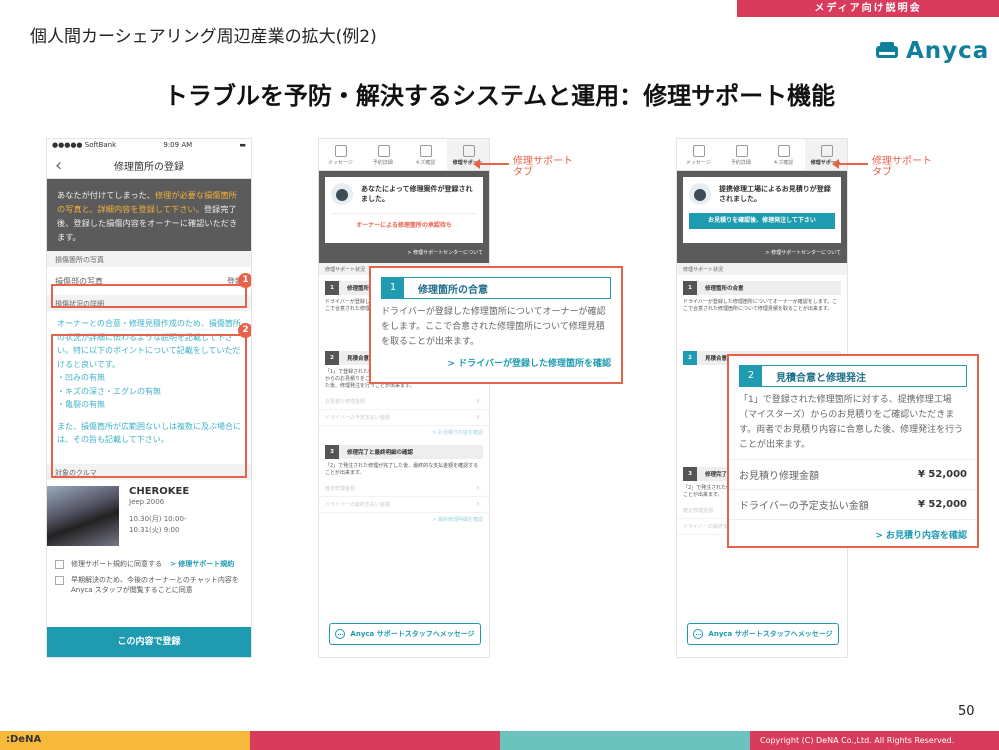 The width and height of the screenshot is (999, 750). I want to click on row-label: 確定修理金額, so click(340, 489).